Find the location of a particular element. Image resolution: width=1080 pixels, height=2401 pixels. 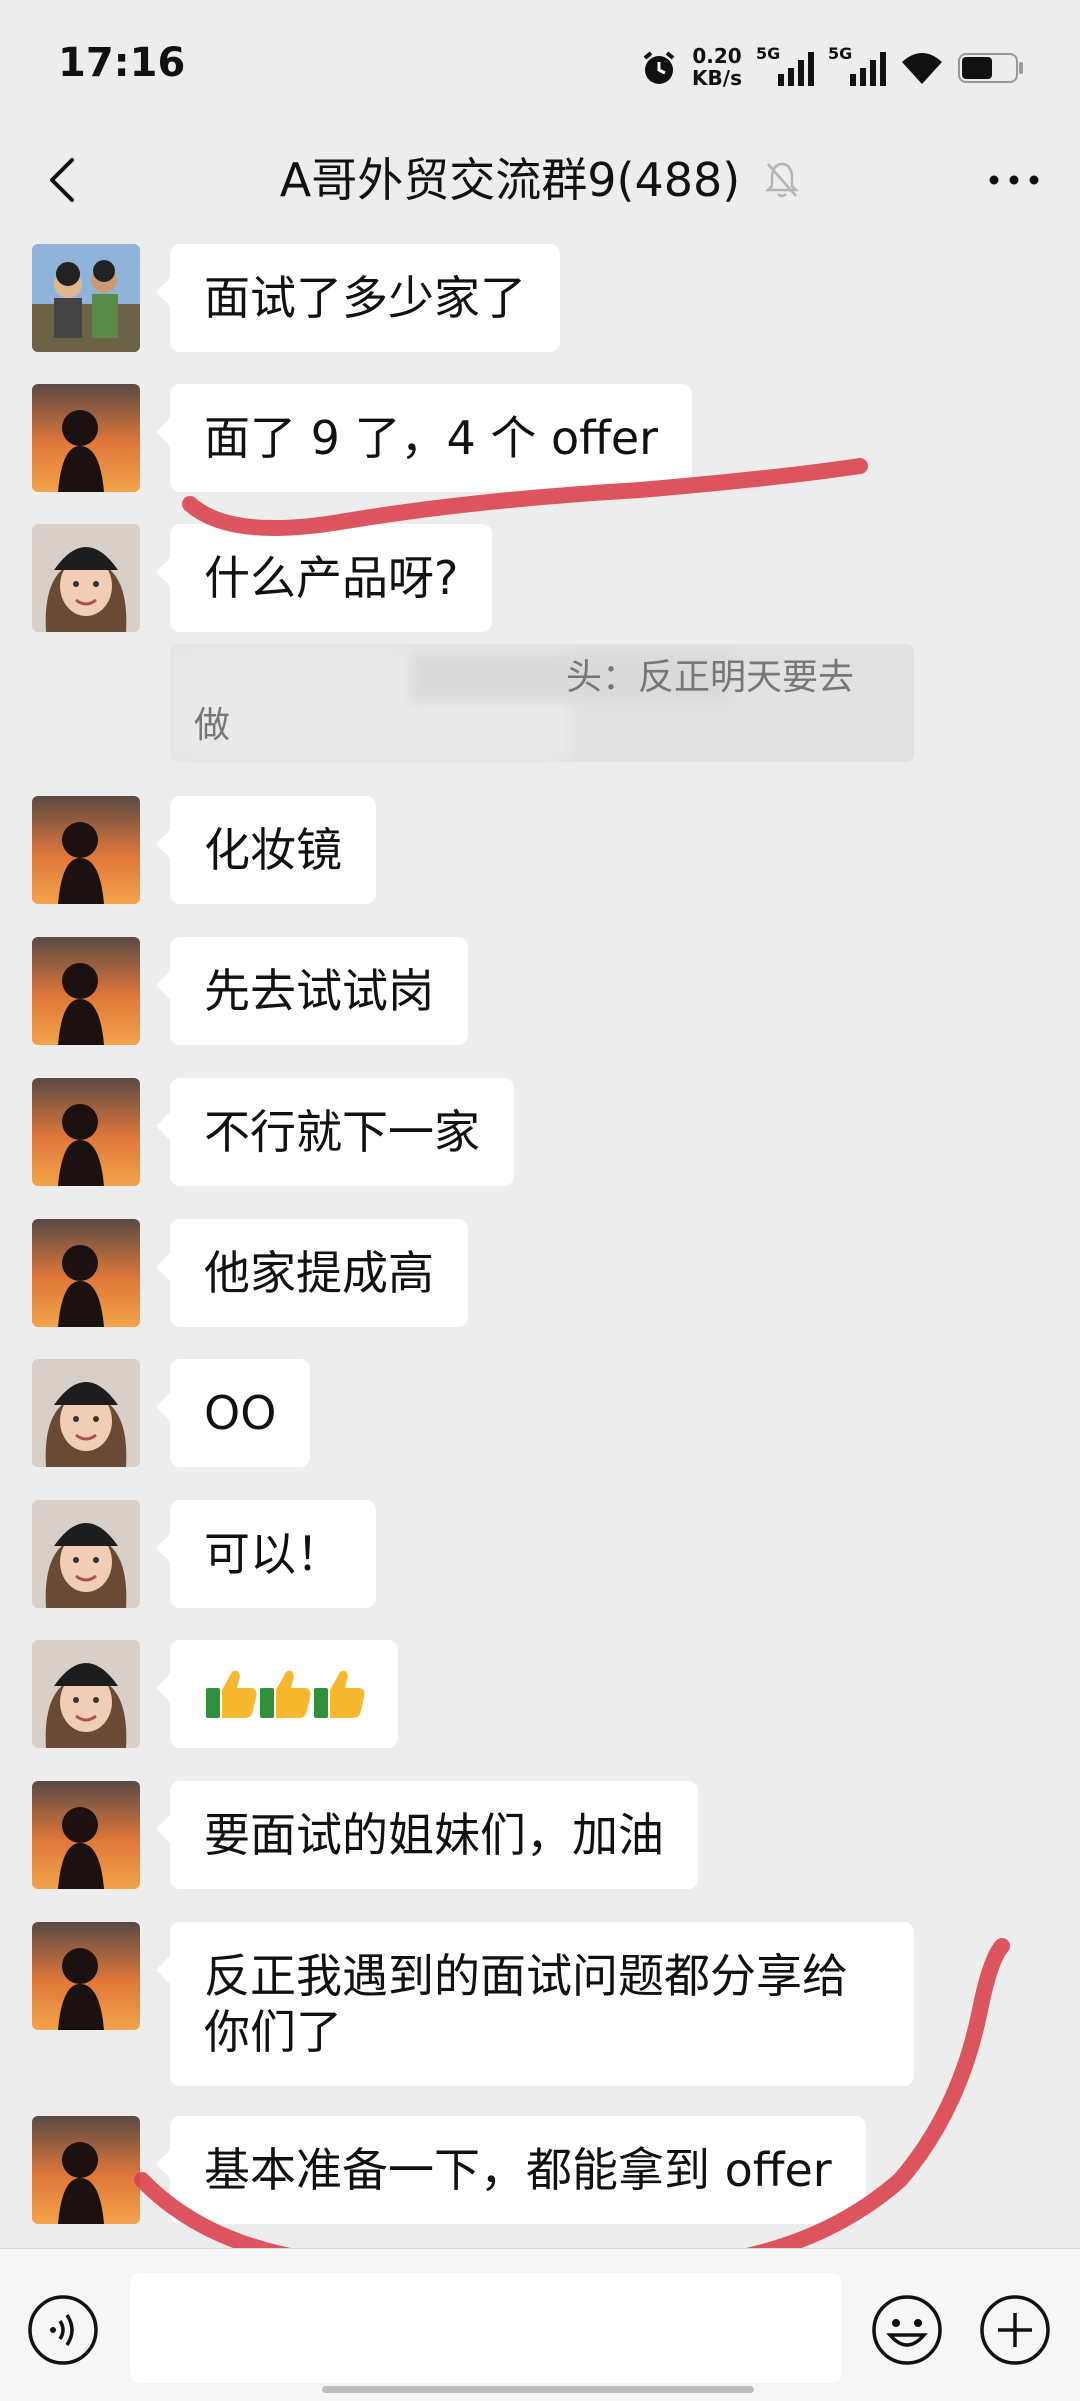

wifi-icon is located at coordinates (922, 68).